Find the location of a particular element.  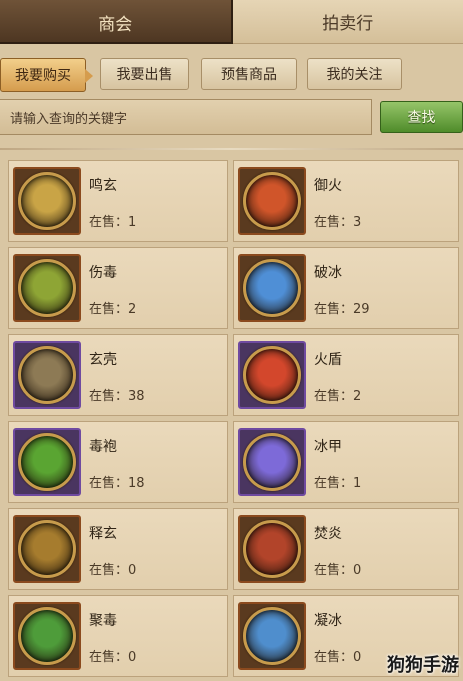

sub-tab-bar: 我要购买 我要出售 预售商品 我的关注 is located at coordinates (231, 75).